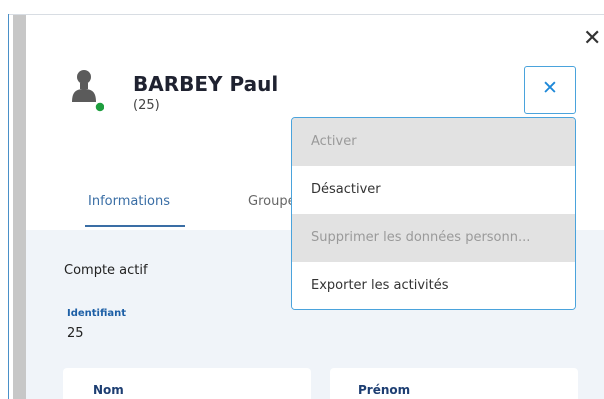  What do you see at coordinates (592, 39) in the screenshot?
I see `close-icon: ✕` at bounding box center [592, 39].